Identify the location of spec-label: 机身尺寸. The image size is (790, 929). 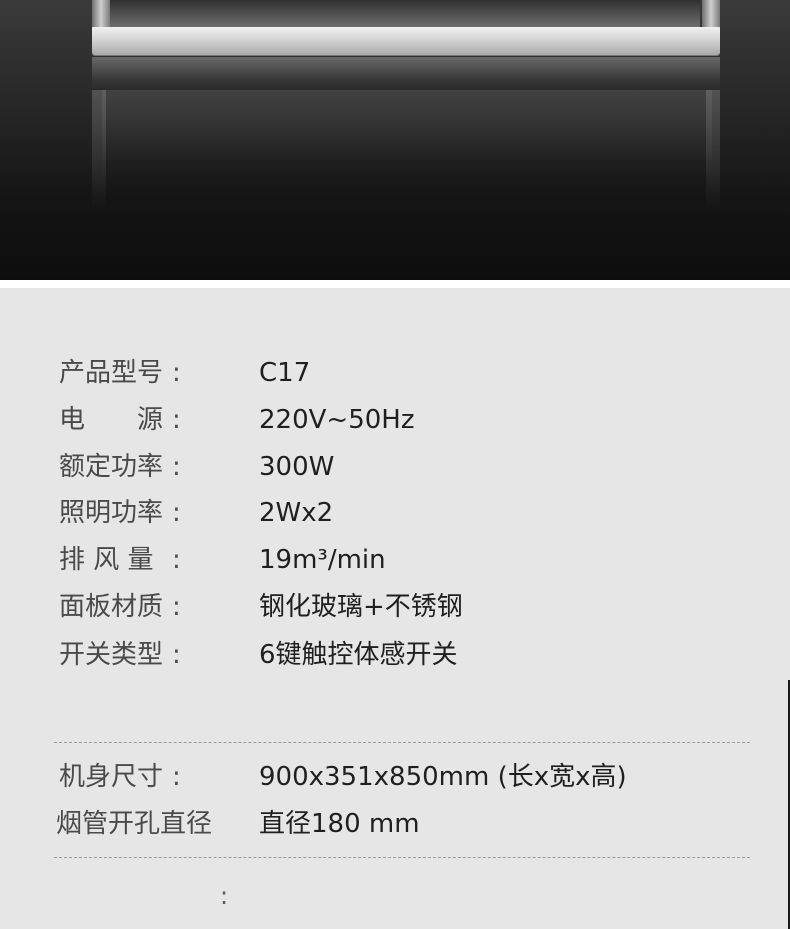
(111, 777).